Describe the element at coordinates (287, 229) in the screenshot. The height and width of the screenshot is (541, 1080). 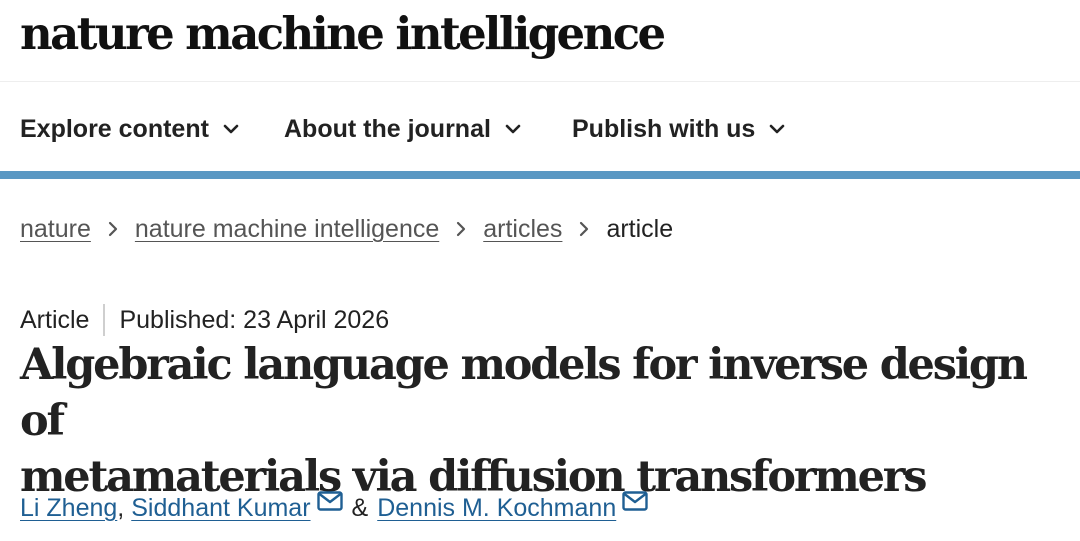
I see `breadcrumb-nature-machine-intelligence: nature machine intelligence` at that location.